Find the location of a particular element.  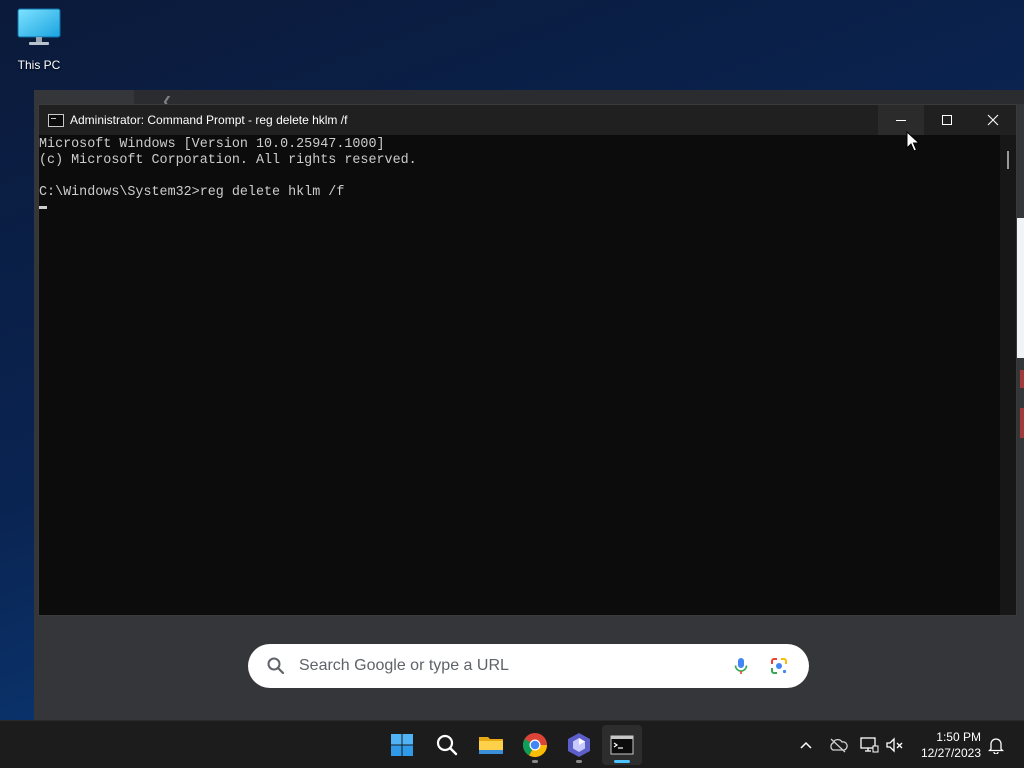

maximize-button is located at coordinates (947, 120).